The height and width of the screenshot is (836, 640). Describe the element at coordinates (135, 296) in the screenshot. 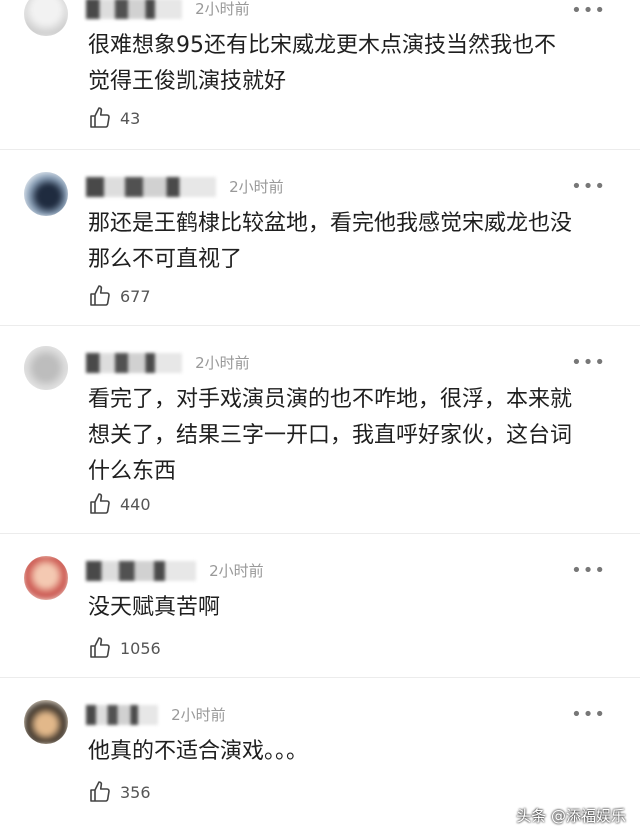

I see `like-count: 677` at that location.